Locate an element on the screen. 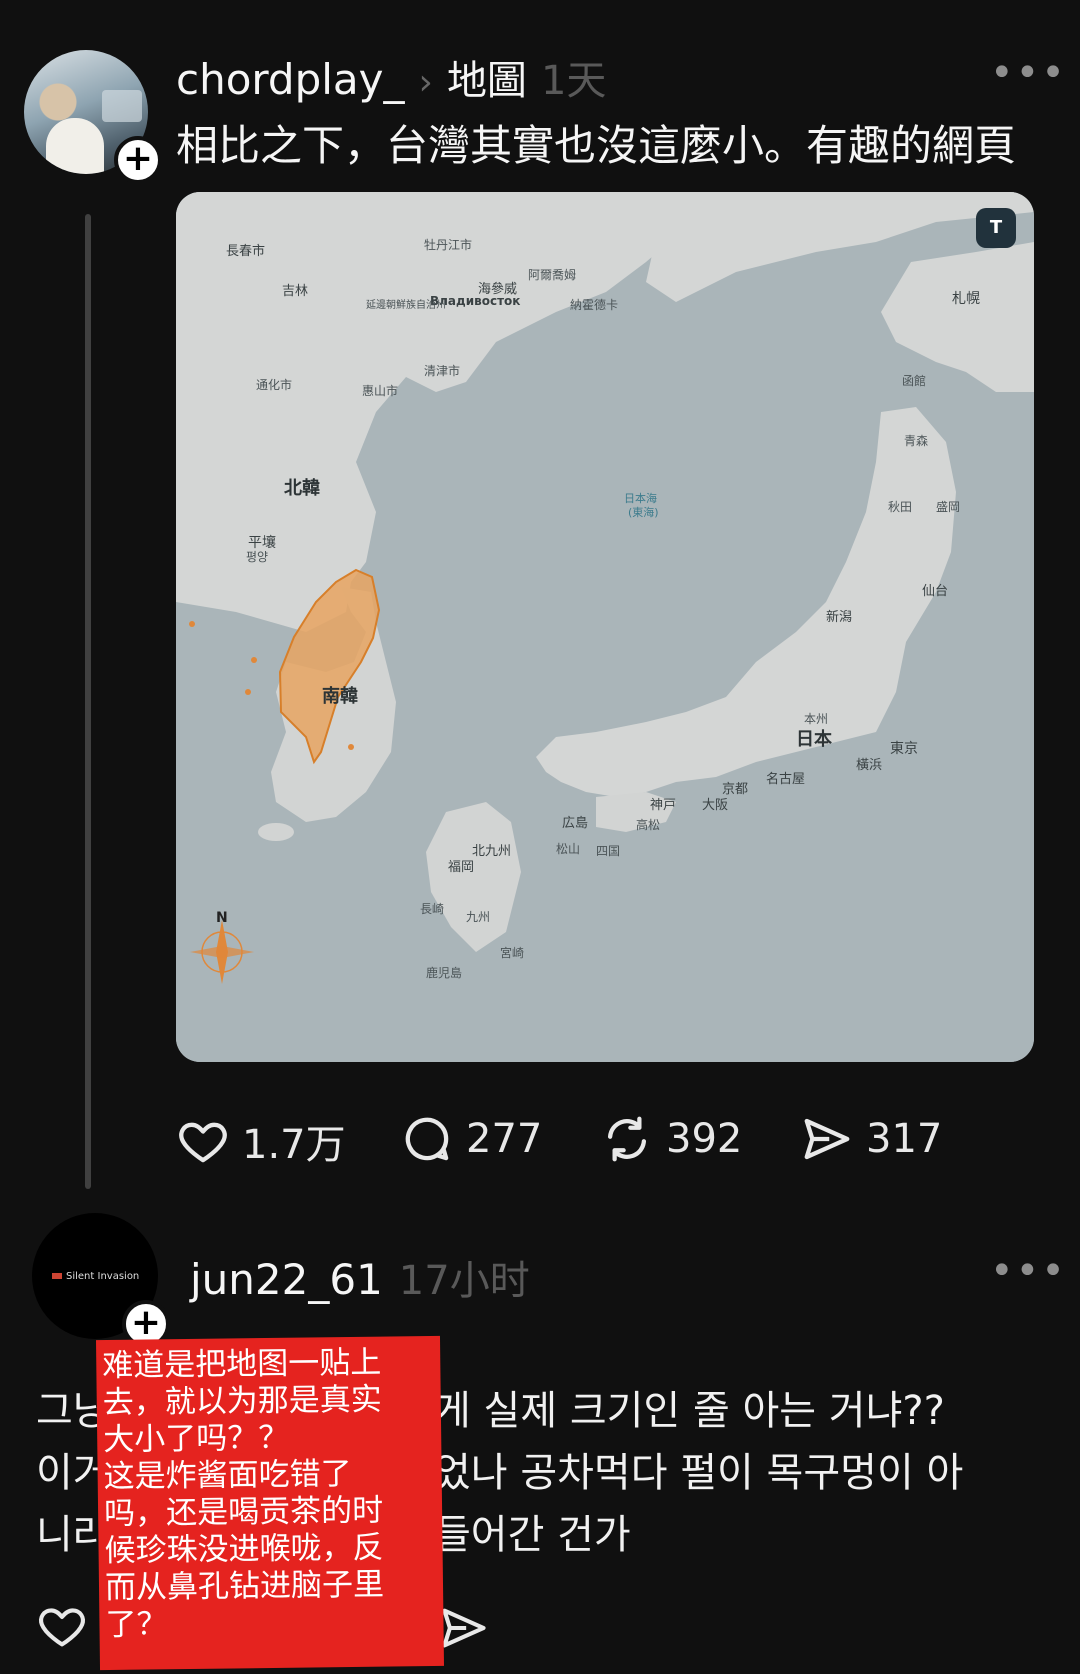 The image size is (1080, 1674). chevron-right-icon: › is located at coordinates (425, 82).